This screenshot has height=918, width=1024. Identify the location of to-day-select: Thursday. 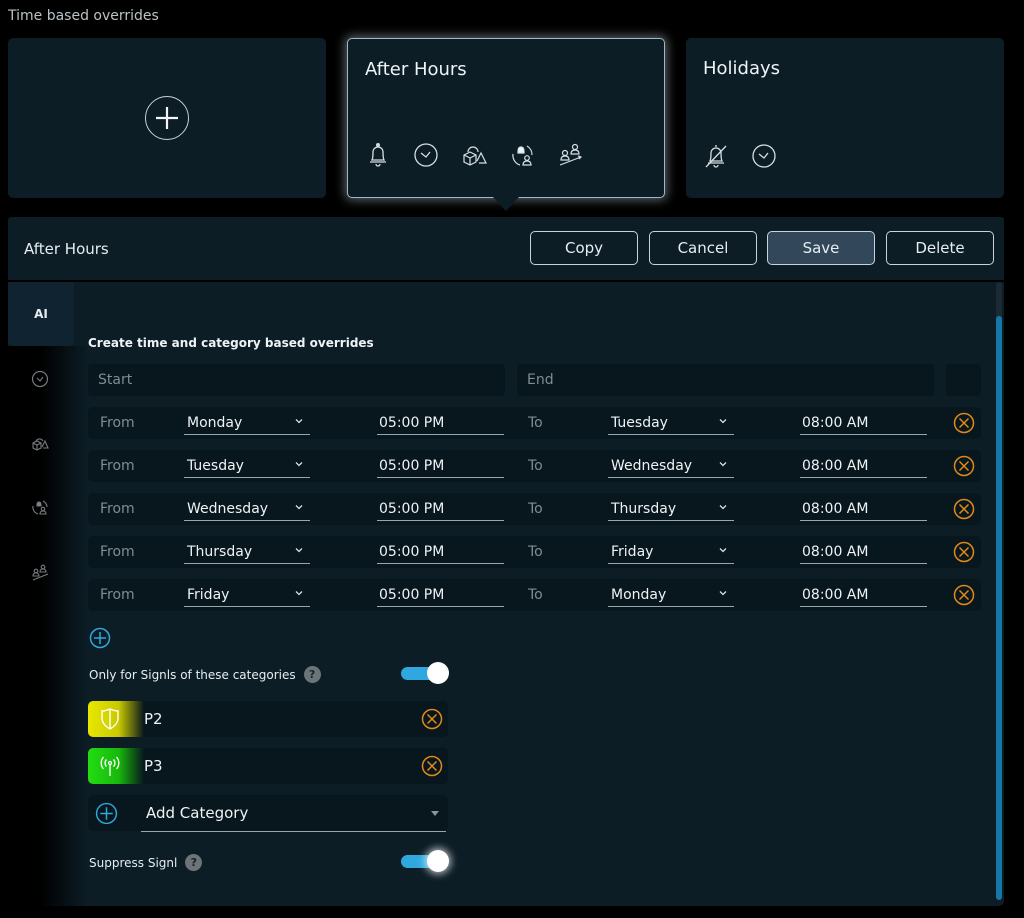
(671, 509).